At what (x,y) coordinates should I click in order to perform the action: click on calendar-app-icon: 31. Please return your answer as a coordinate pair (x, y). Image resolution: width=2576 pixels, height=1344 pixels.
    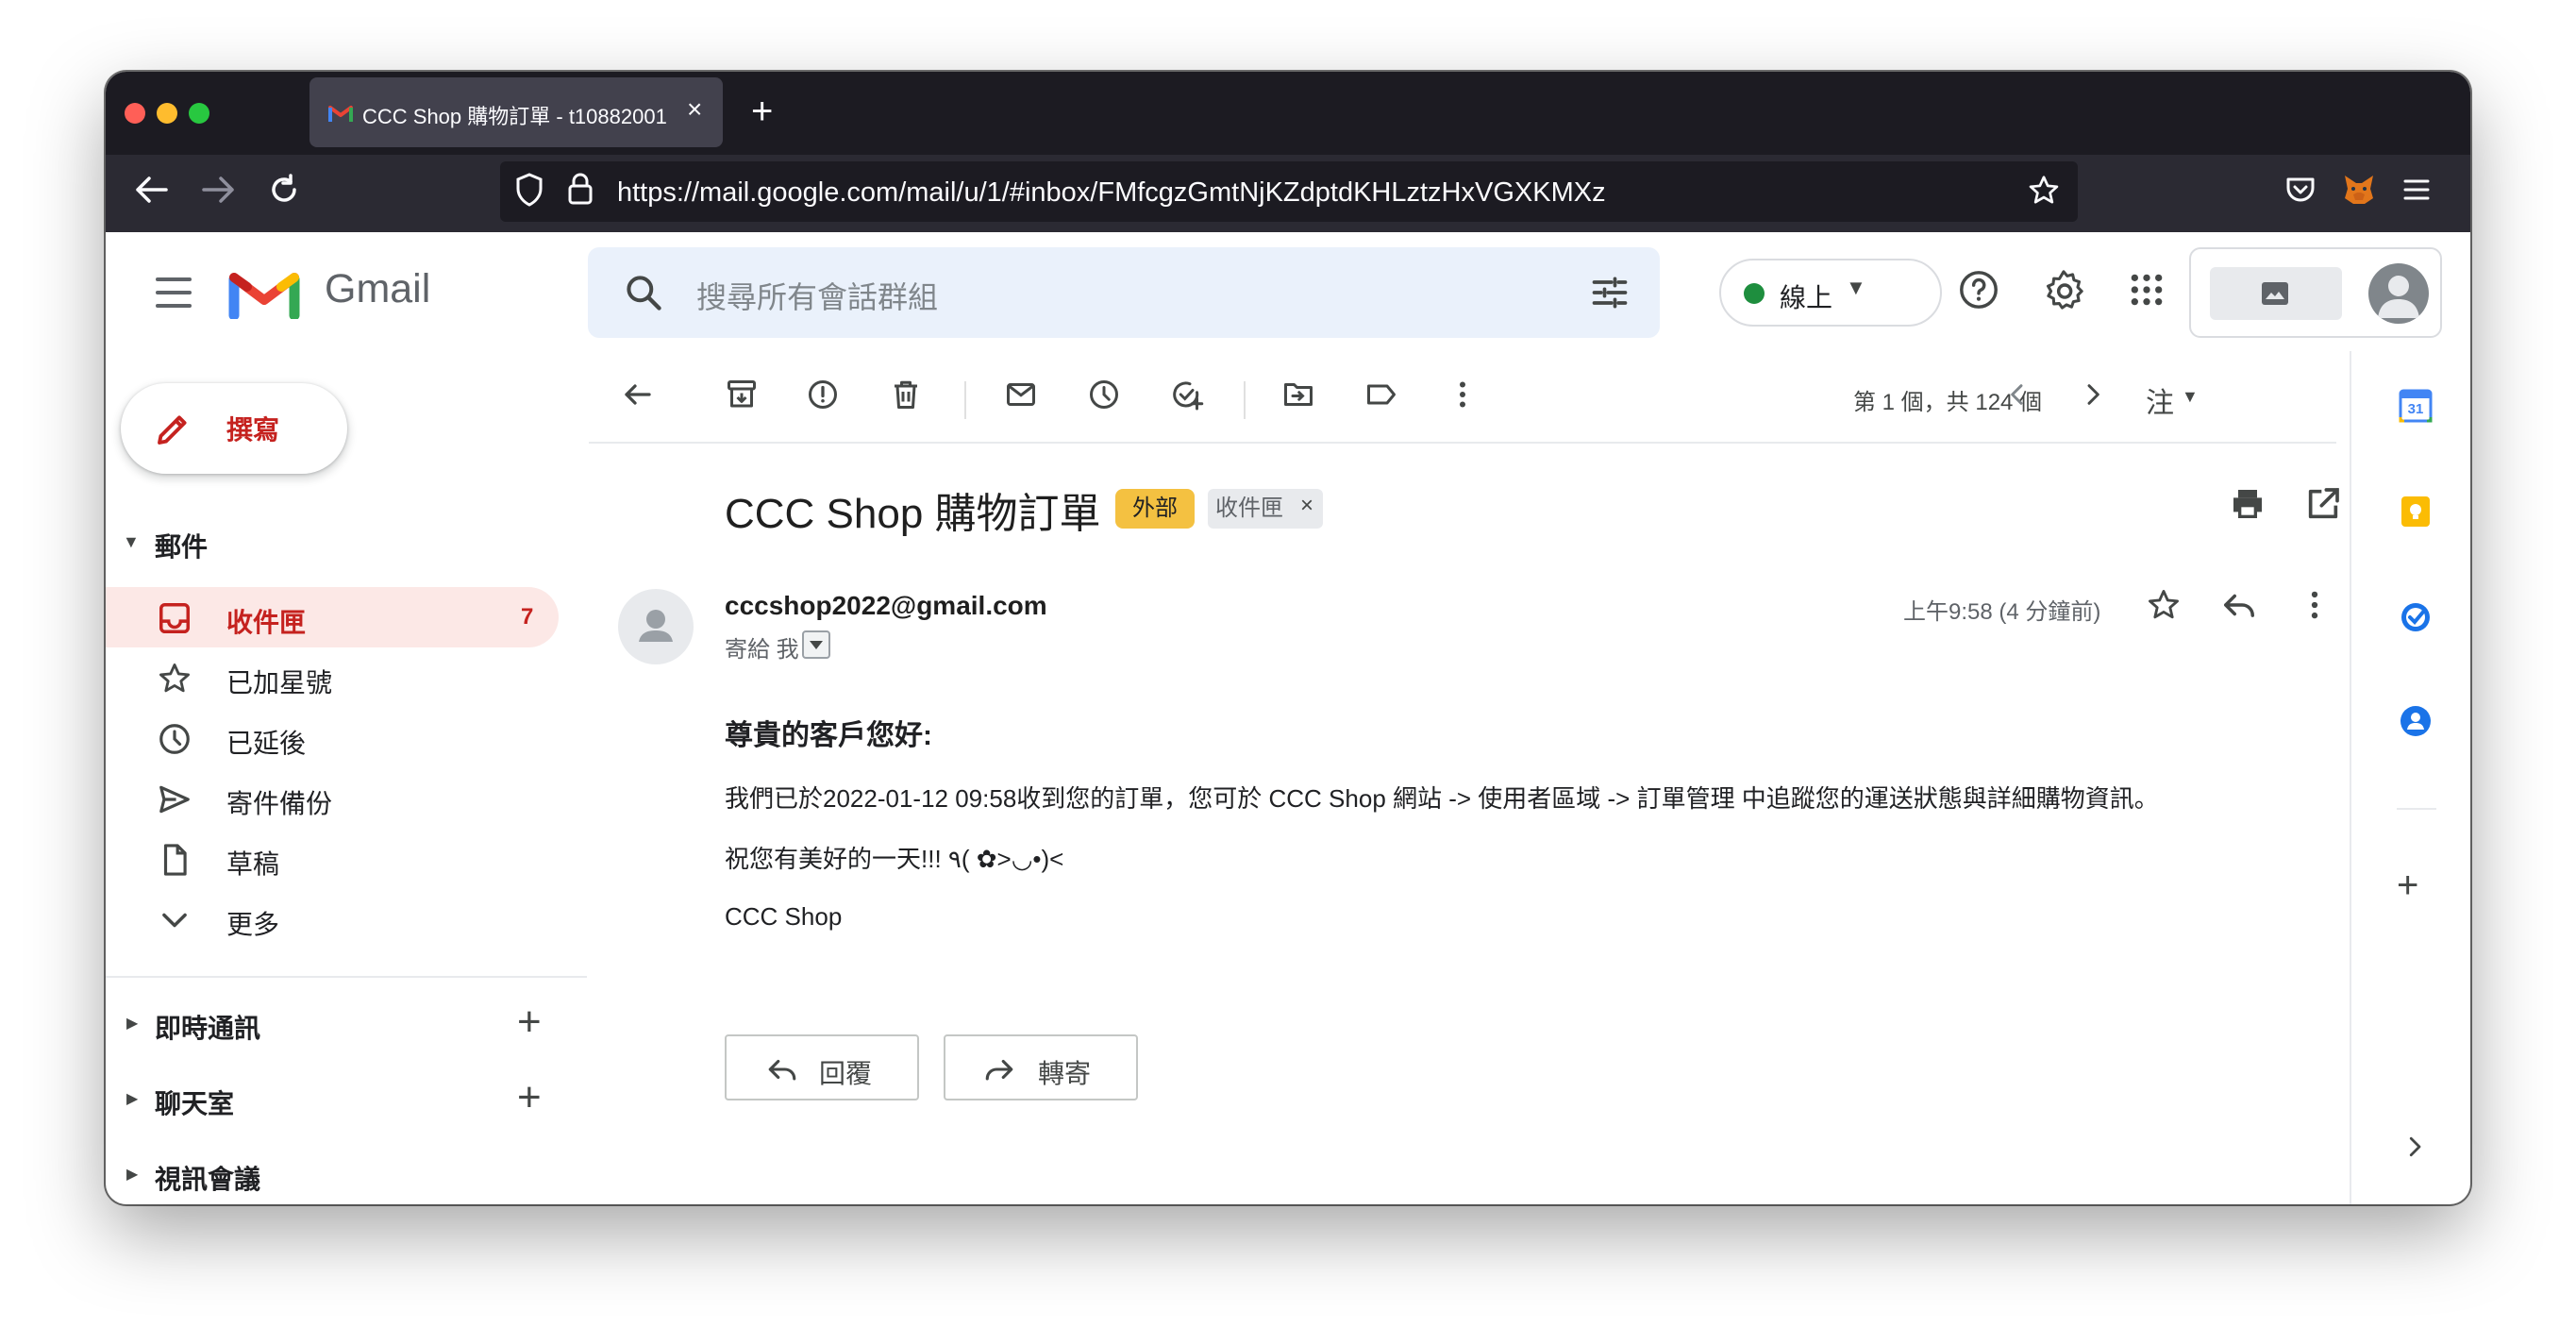
    Looking at the image, I should click on (2416, 406).